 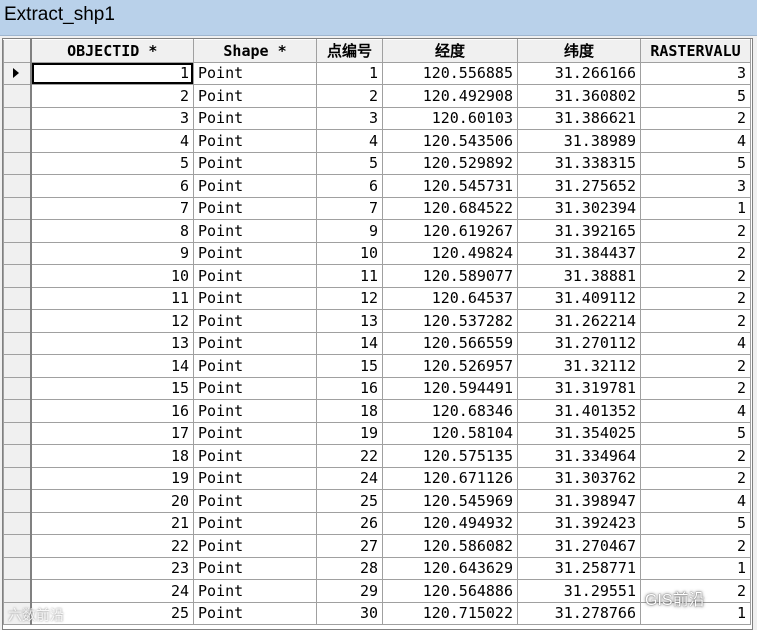 What do you see at coordinates (450, 388) in the screenshot?
I see `cell-longitude: 120.594491` at bounding box center [450, 388].